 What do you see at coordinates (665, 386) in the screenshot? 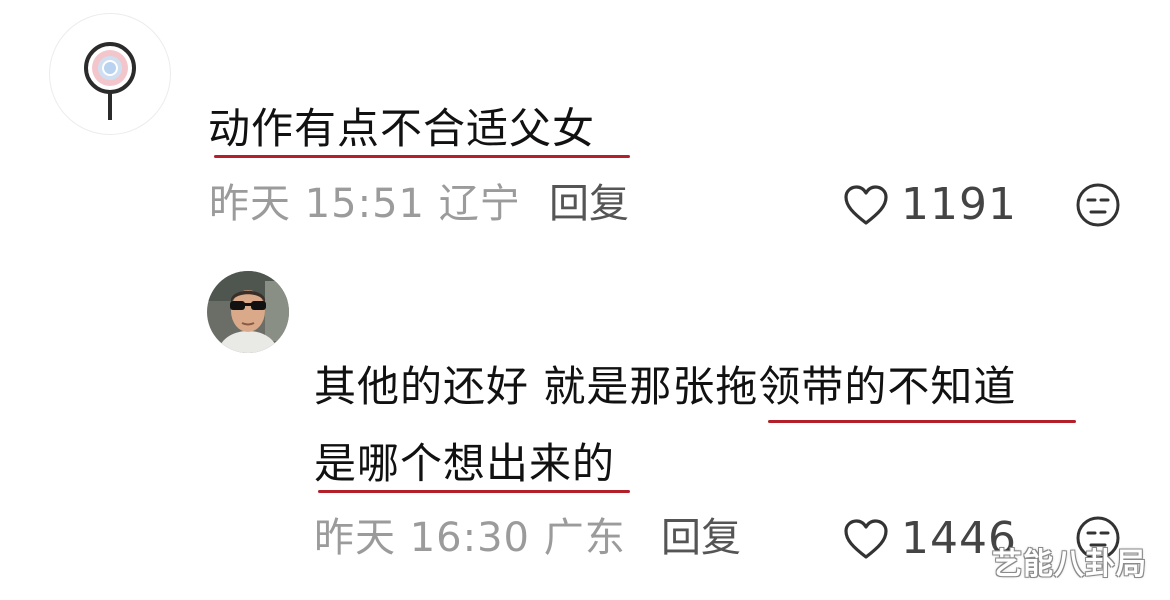
I see `comment-text: 其他的还好 就是那张拖领带的不知道` at bounding box center [665, 386].